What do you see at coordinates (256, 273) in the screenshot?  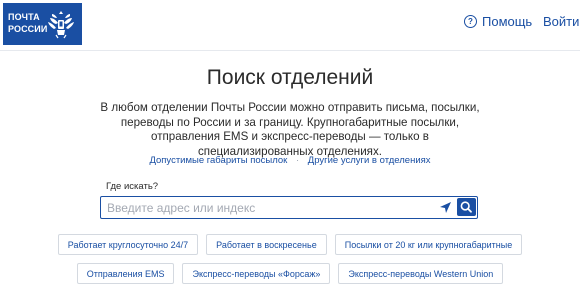 I see `filter-forsazh: Экспресс-переводы «Форсаж»` at bounding box center [256, 273].